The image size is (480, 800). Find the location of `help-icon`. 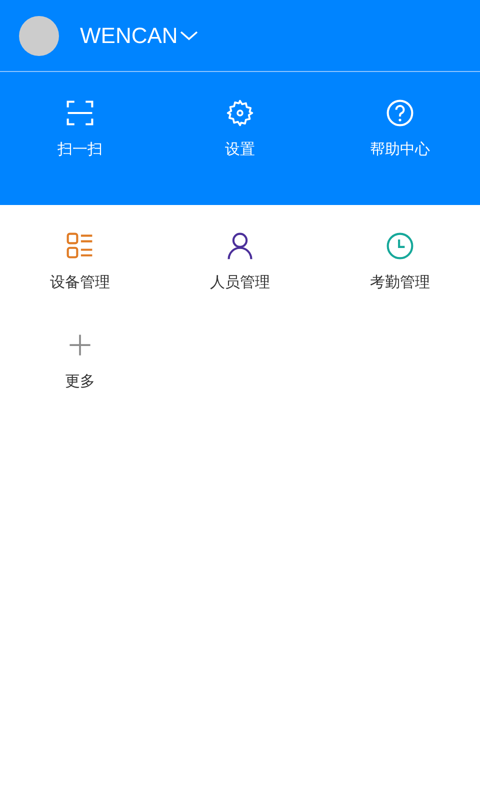

help-icon is located at coordinates (400, 113).